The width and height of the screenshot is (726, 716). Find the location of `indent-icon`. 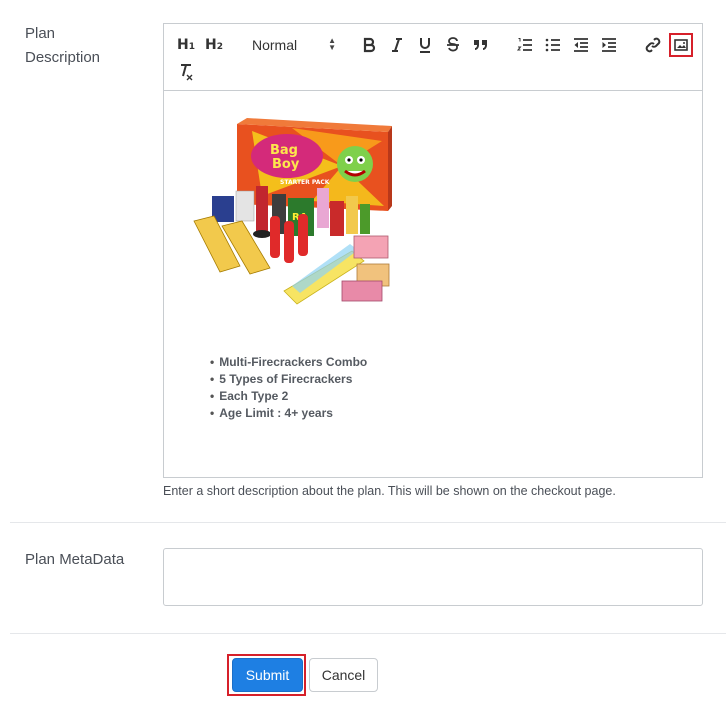

indent-icon is located at coordinates (609, 45).